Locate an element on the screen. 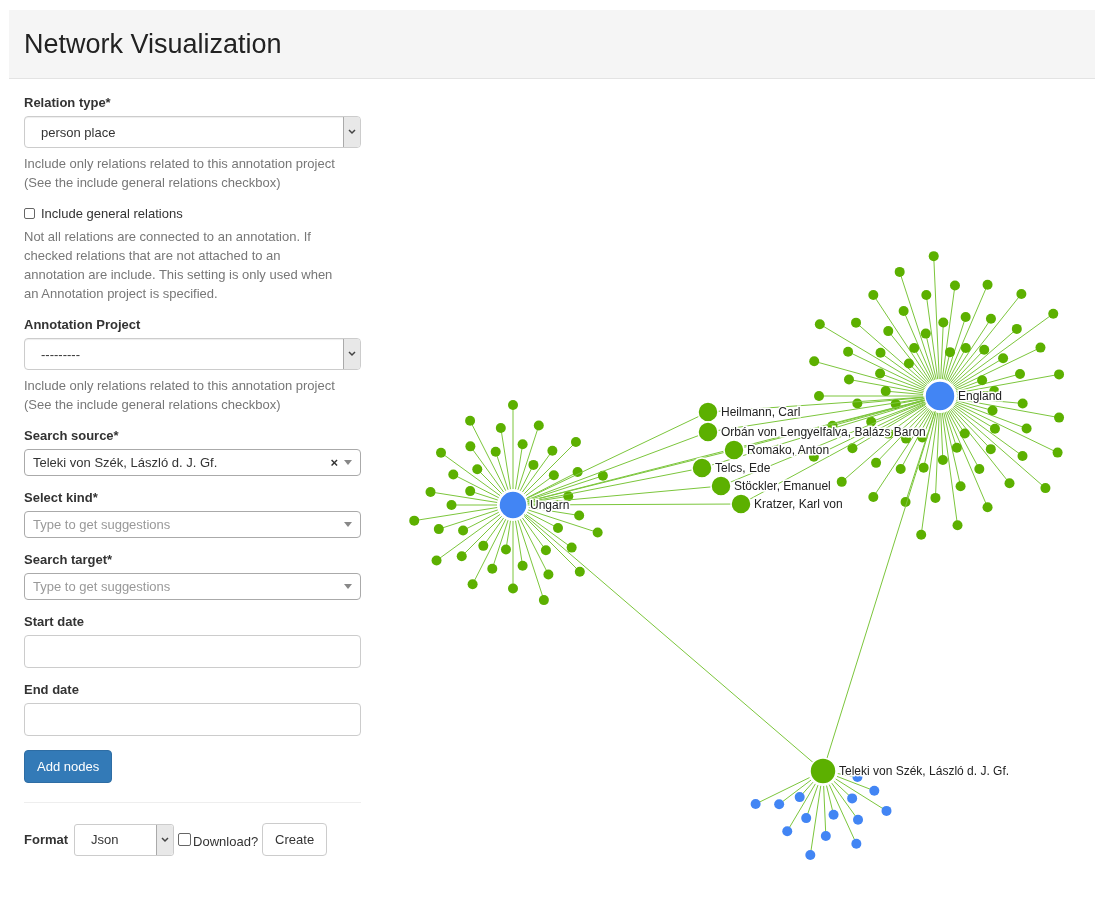  checkbox-label: Include general relations is located at coordinates (112, 213).